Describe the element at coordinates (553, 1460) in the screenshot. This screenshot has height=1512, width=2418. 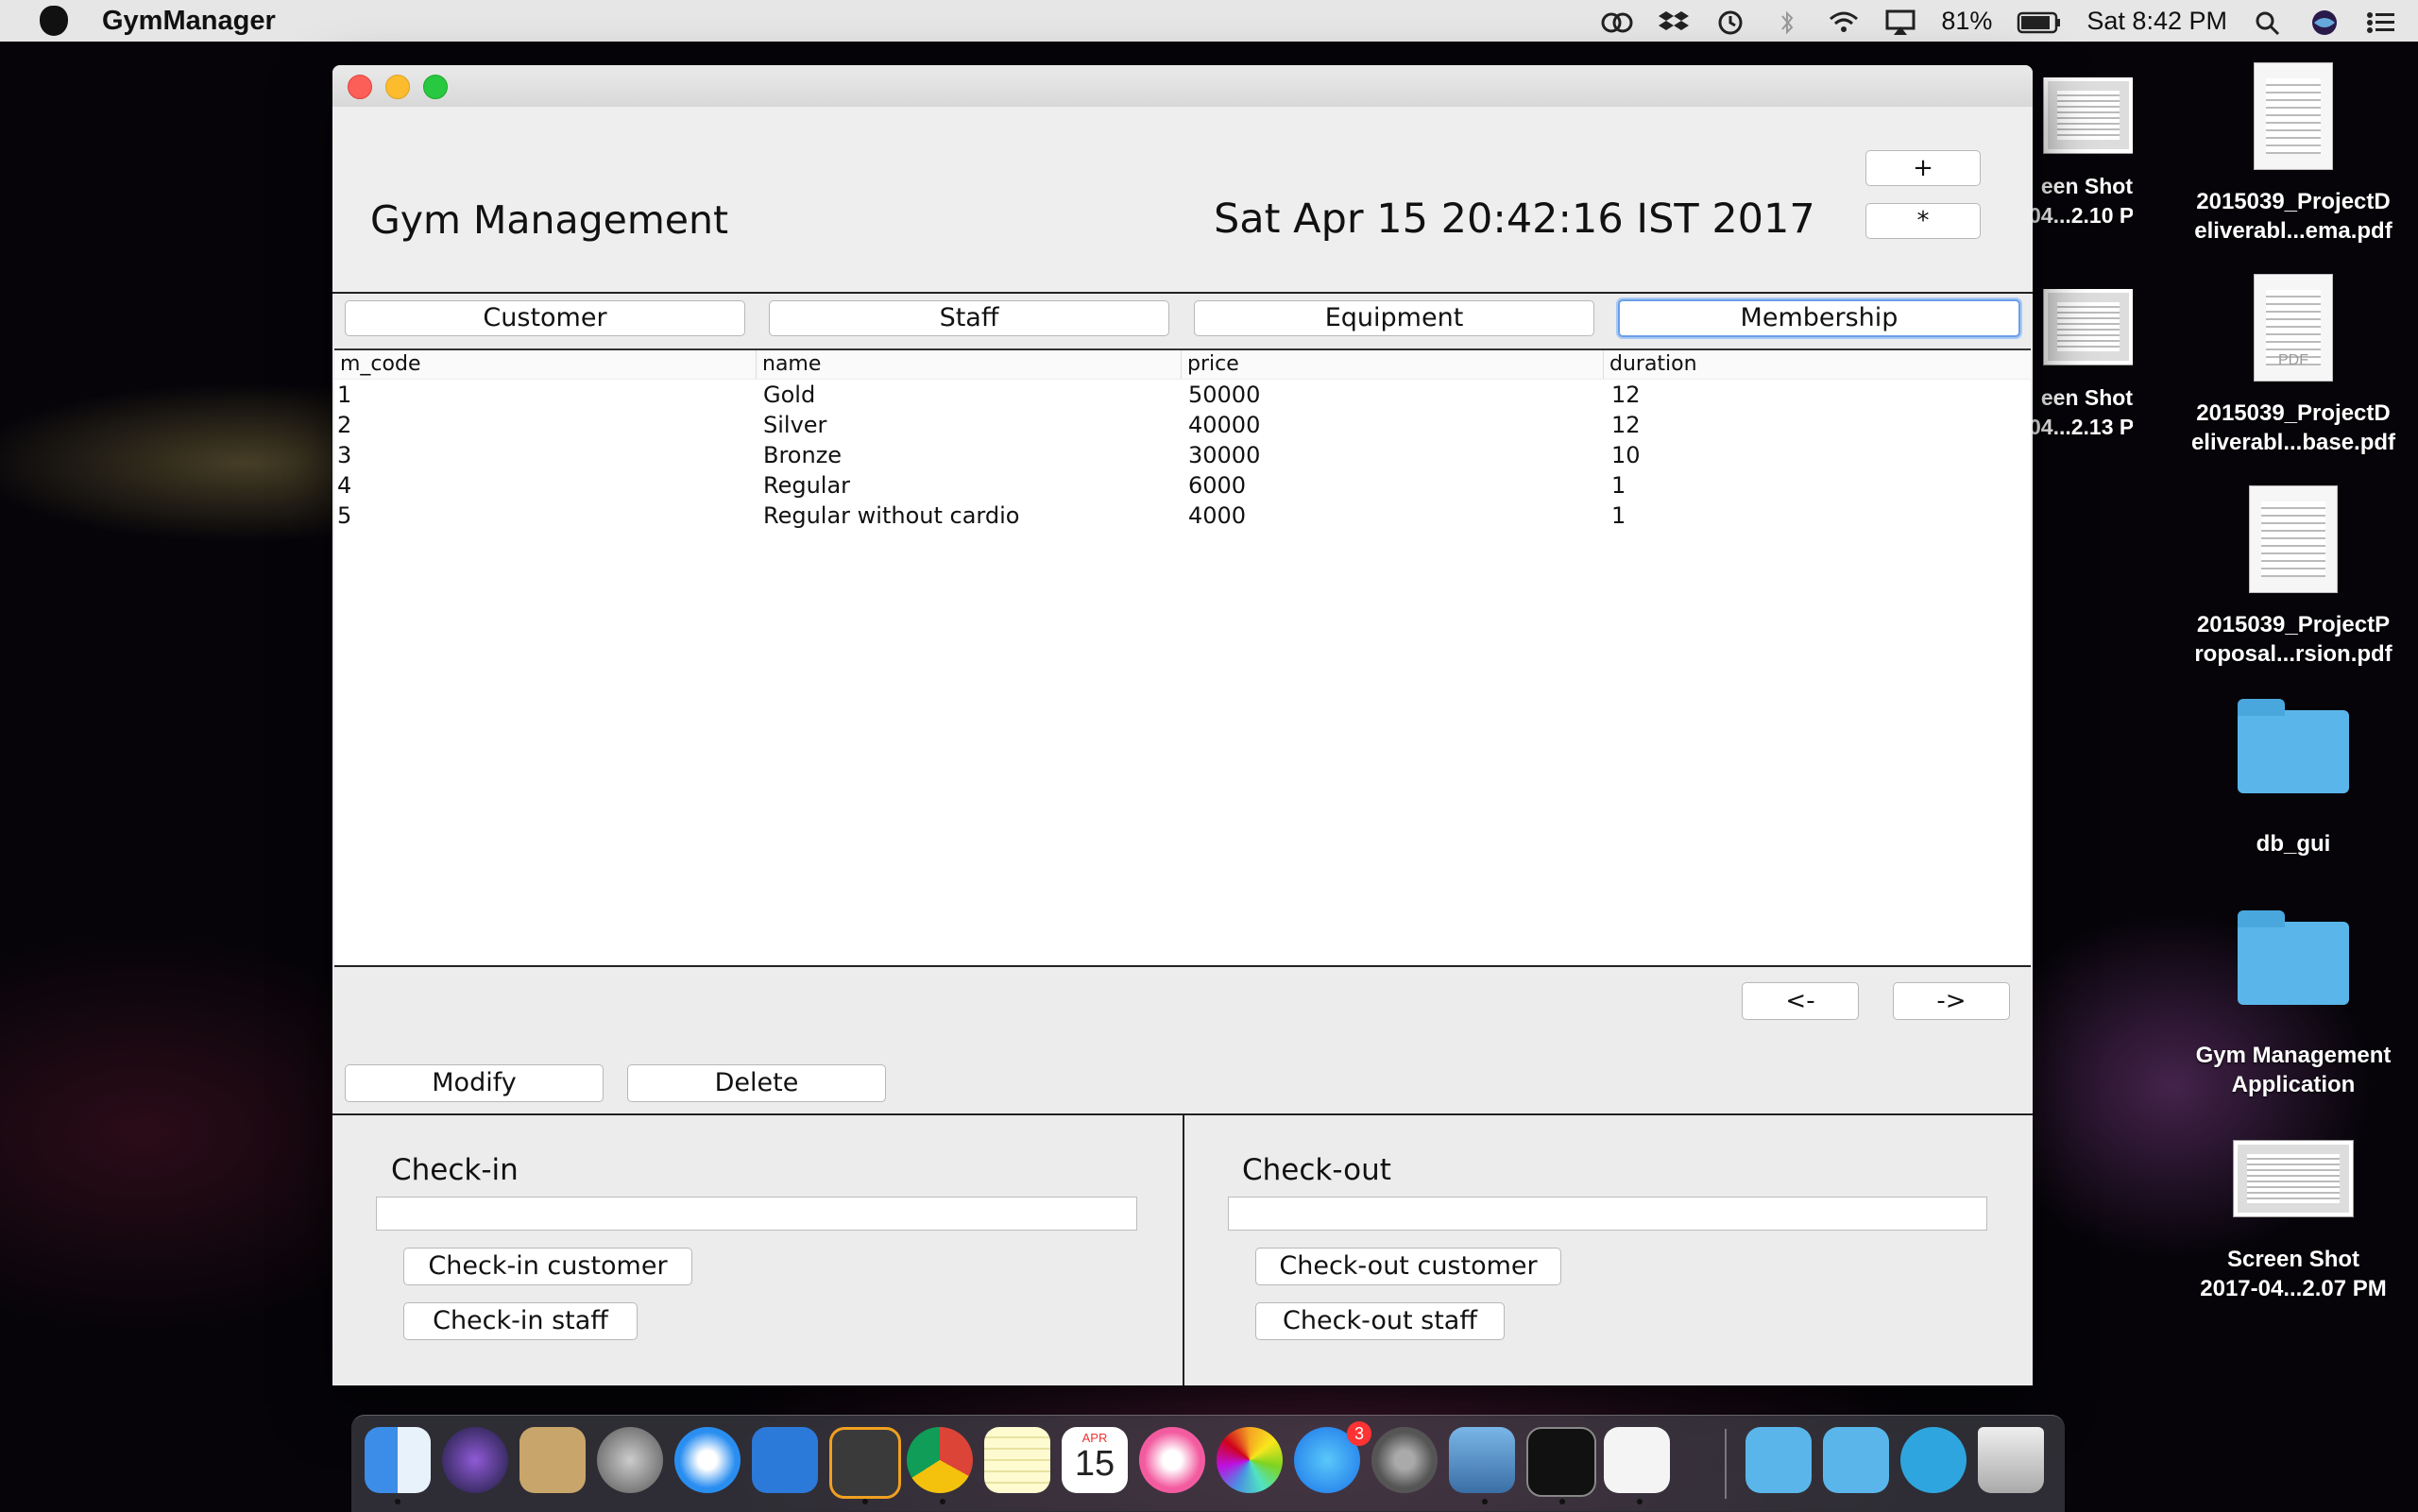
I see `mail-stamp-icon` at that location.